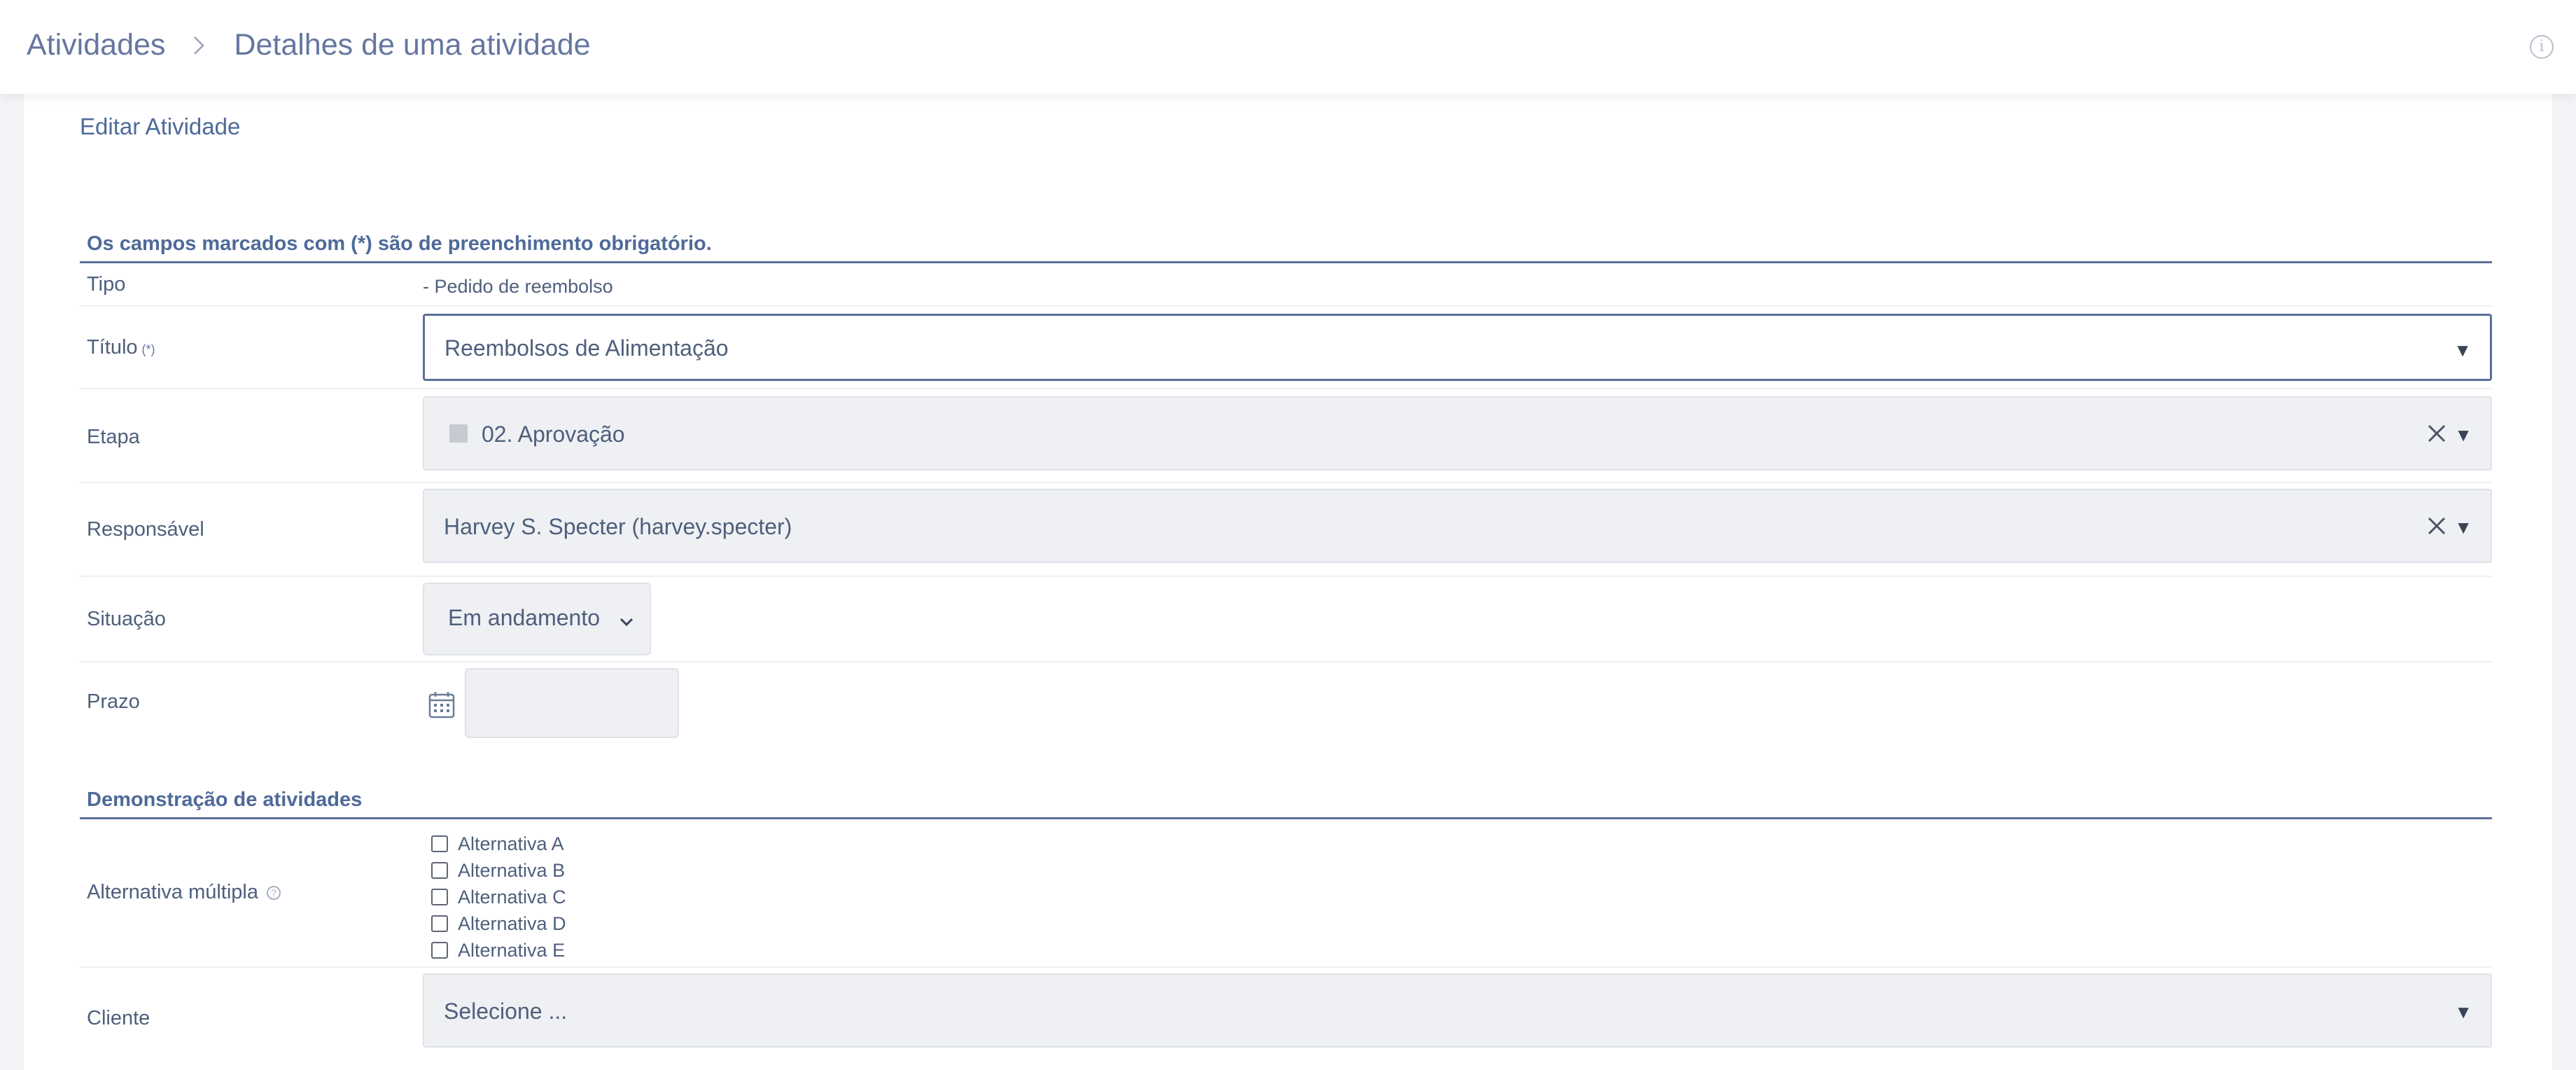  Describe the element at coordinates (618, 526) in the screenshot. I see `responsavel-select-value: Harvey S. Specter (harvey.specter)` at that location.